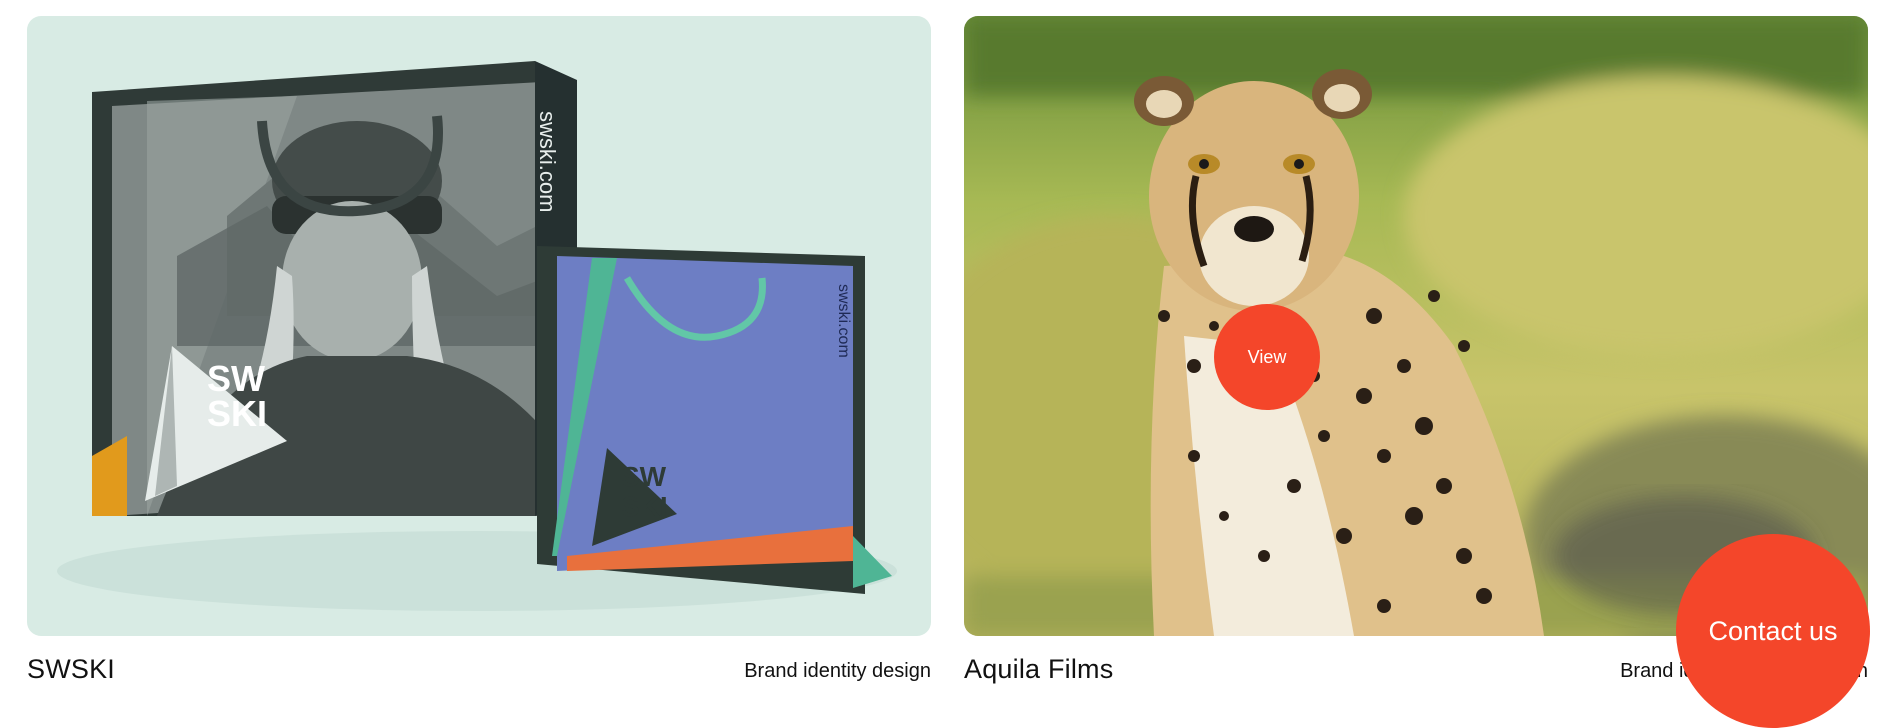 This screenshot has width=1878, height=728. What do you see at coordinates (479, 670) in the screenshot?
I see `project-meta-swski: SWSKI Brand identity design` at bounding box center [479, 670].